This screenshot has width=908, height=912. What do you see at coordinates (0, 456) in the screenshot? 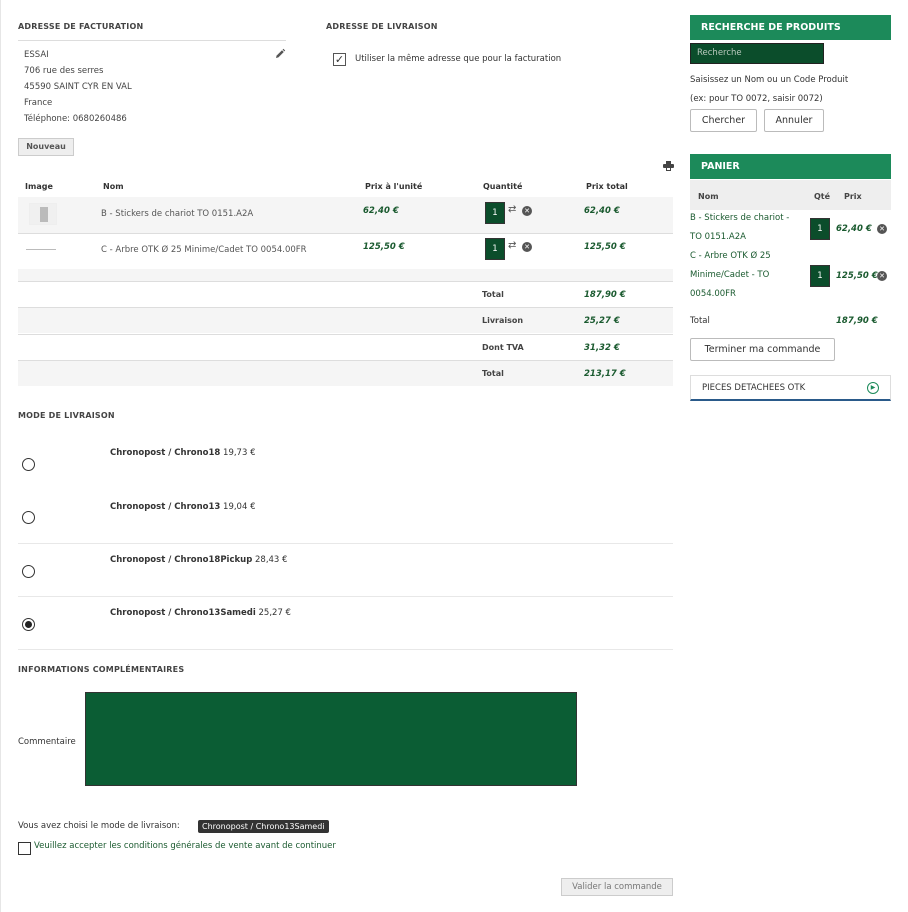
I see `page-left-border` at bounding box center [0, 456].